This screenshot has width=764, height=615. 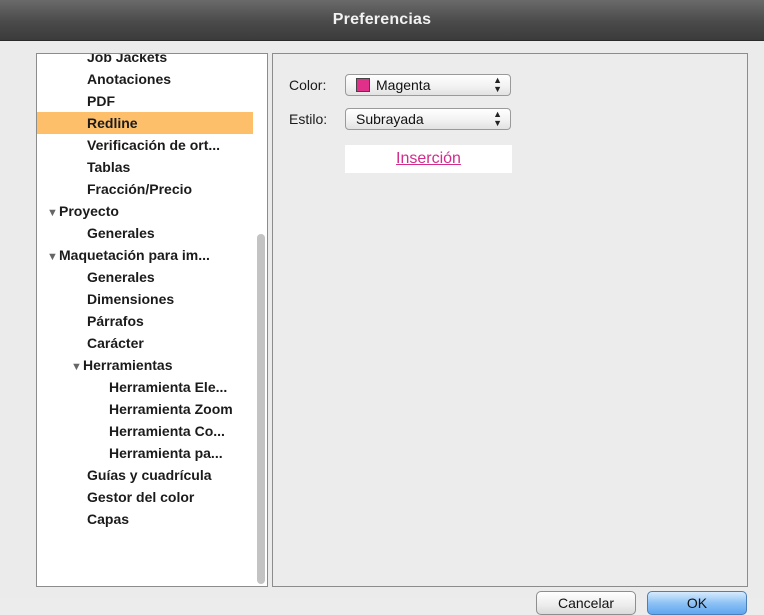 What do you see at coordinates (109, 167) in the screenshot?
I see `tree-item-label: Tablas` at bounding box center [109, 167].